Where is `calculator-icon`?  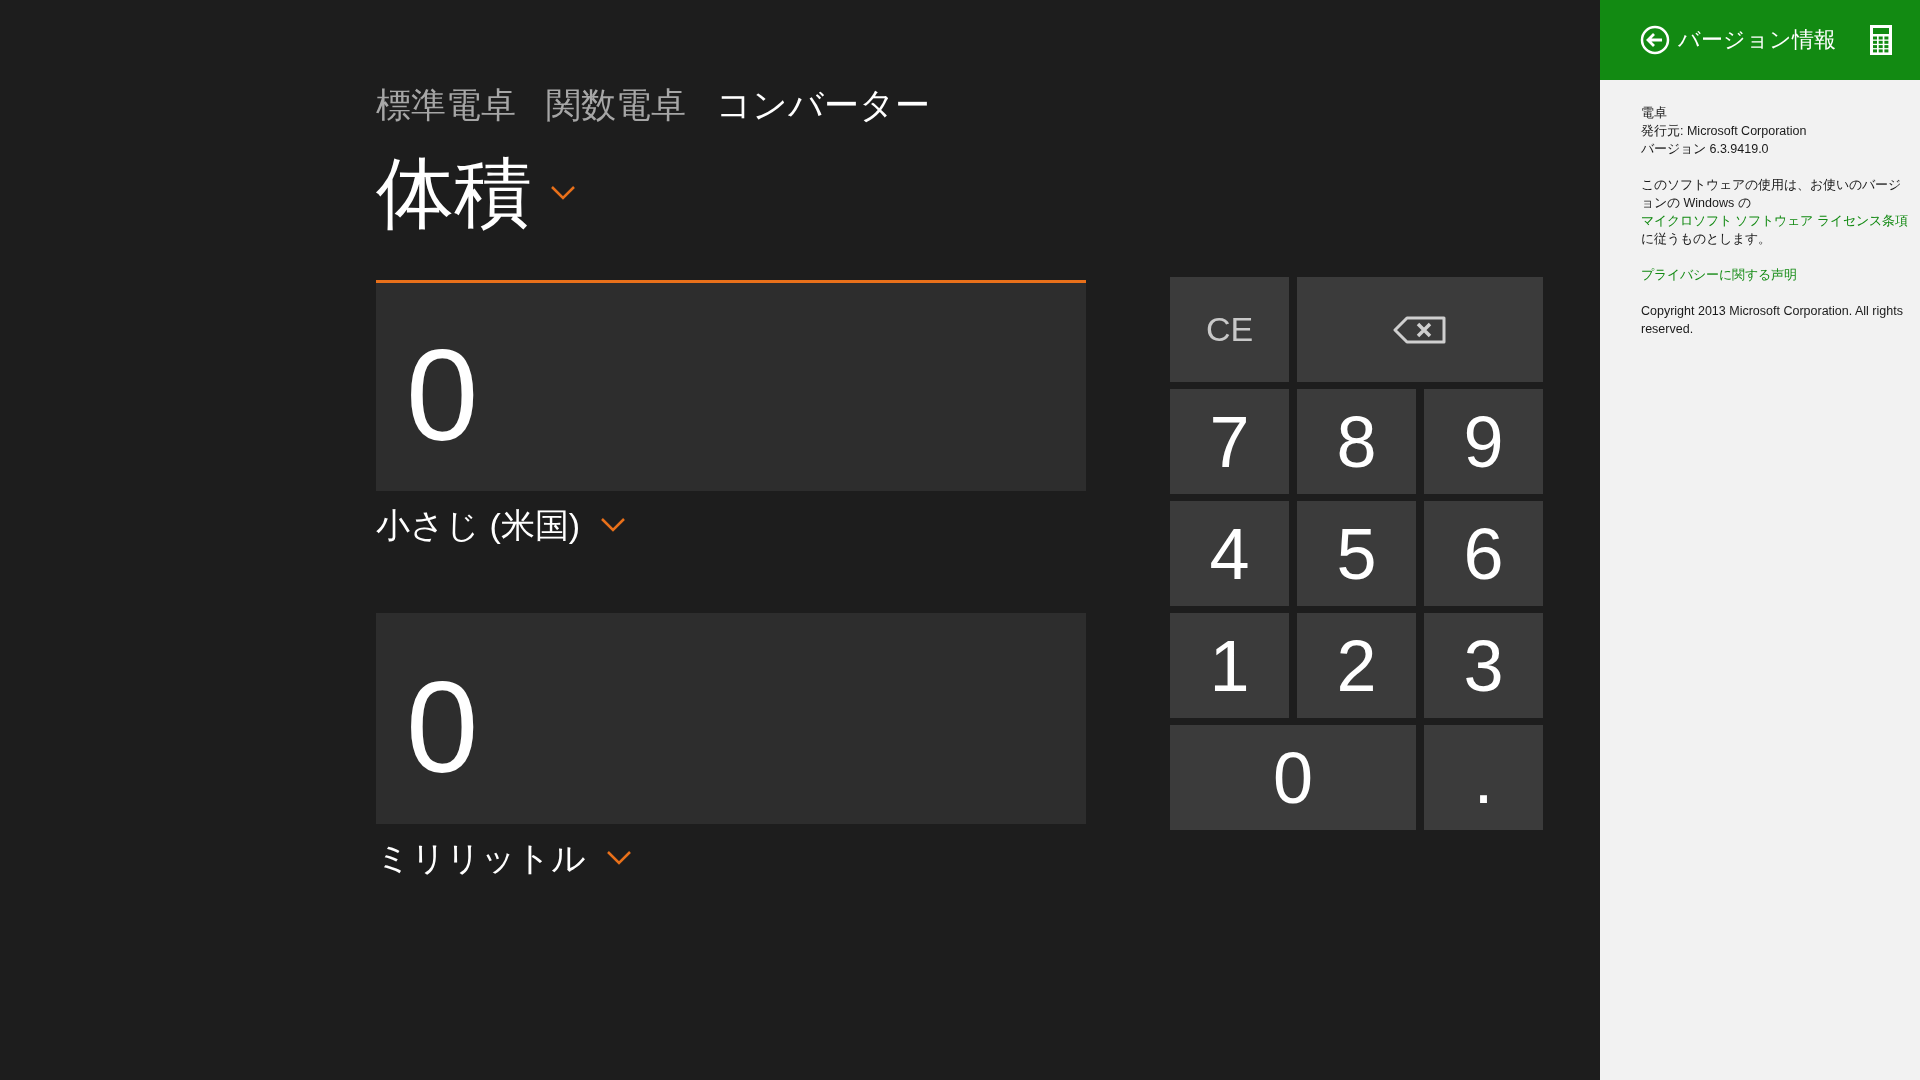 calculator-icon is located at coordinates (1881, 40).